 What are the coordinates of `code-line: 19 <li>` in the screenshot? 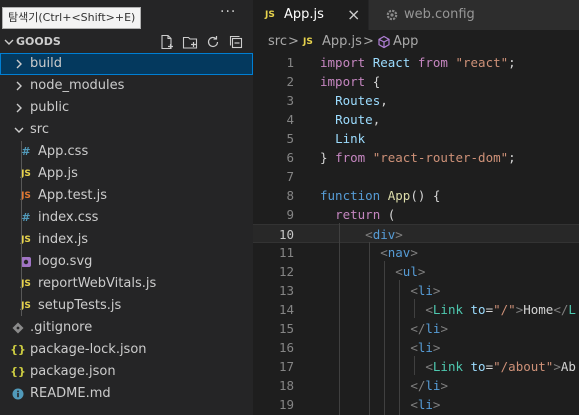 It's located at (416, 404).